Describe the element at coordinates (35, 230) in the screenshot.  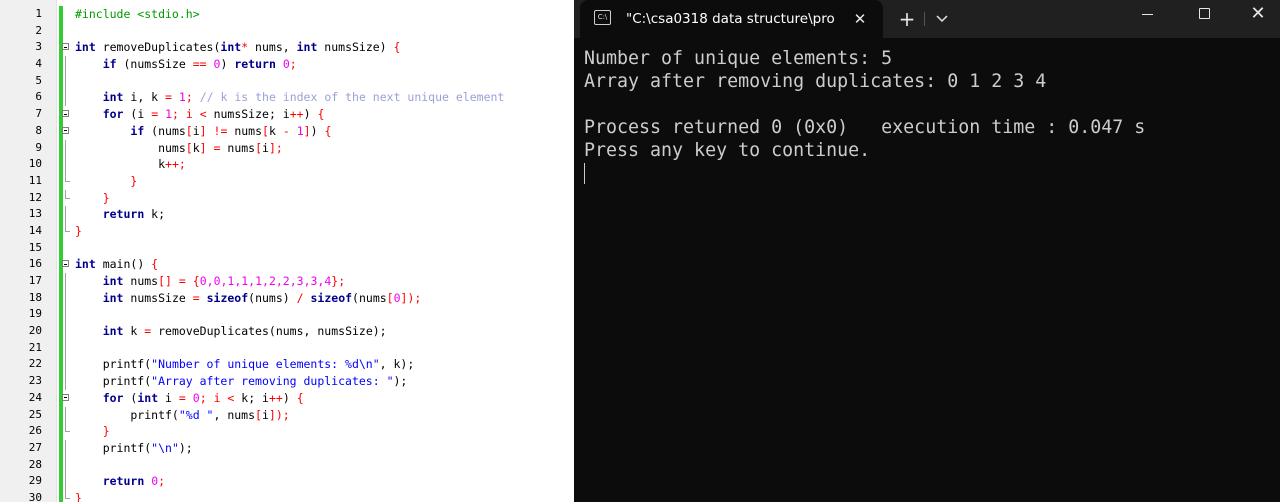
I see `line-number: 14` at that location.